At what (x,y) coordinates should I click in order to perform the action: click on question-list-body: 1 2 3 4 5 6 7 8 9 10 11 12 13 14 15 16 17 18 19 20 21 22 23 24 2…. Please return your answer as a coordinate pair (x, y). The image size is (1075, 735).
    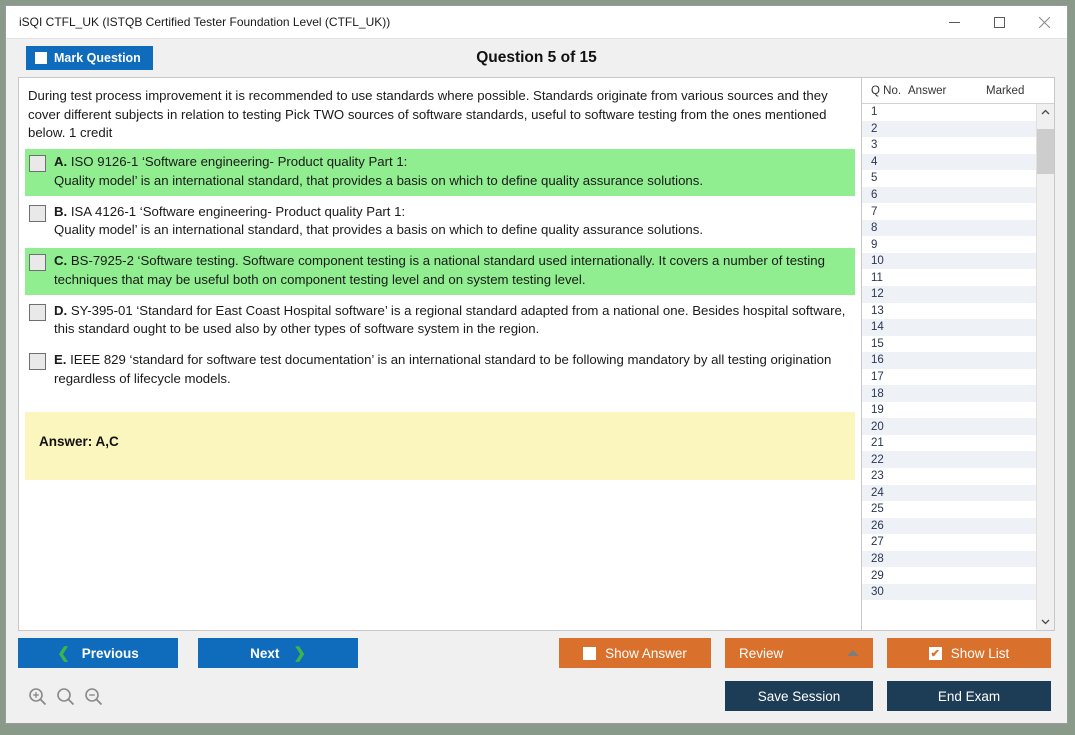
    Looking at the image, I should click on (958, 367).